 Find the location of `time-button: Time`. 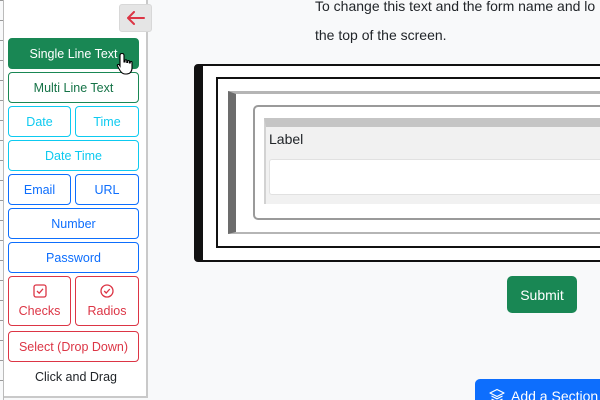

time-button: Time is located at coordinates (107, 121).